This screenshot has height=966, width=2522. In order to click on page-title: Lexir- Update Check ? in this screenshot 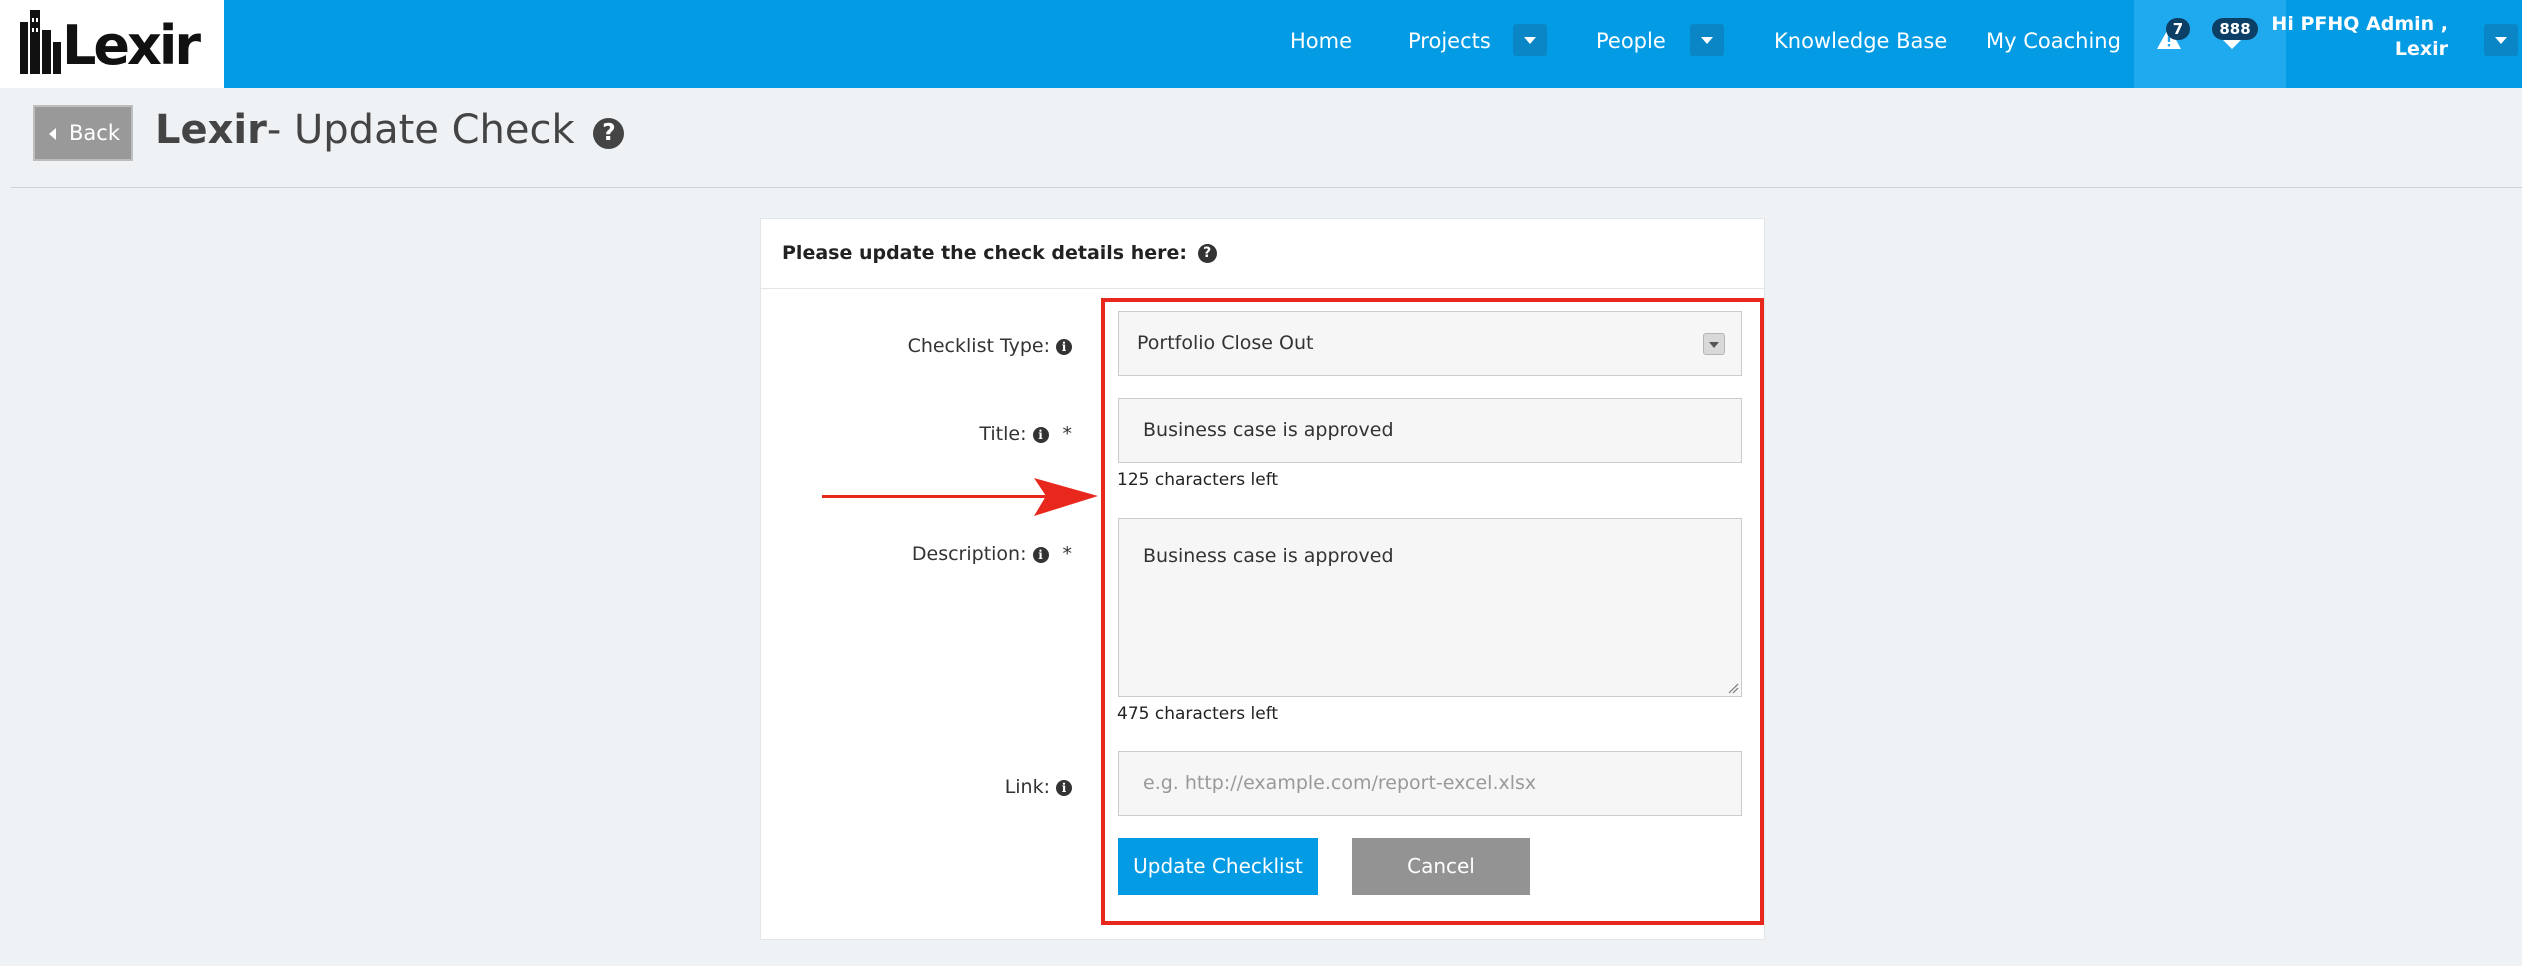, I will do `click(390, 130)`.